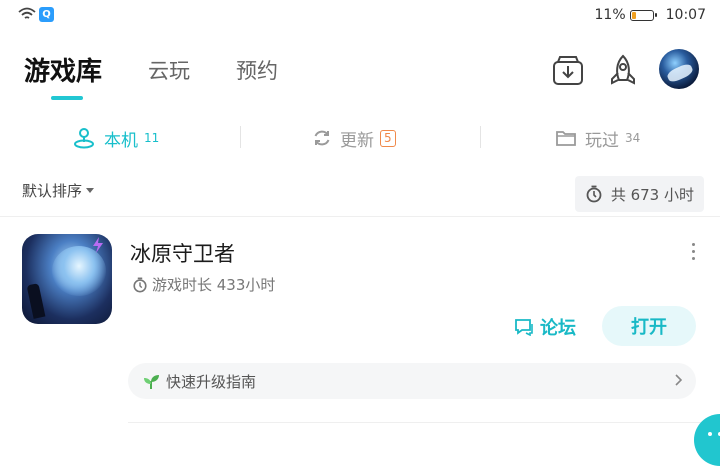 This screenshot has height=466, width=720. I want to click on guide-label: 快速升级指南, so click(211, 381).